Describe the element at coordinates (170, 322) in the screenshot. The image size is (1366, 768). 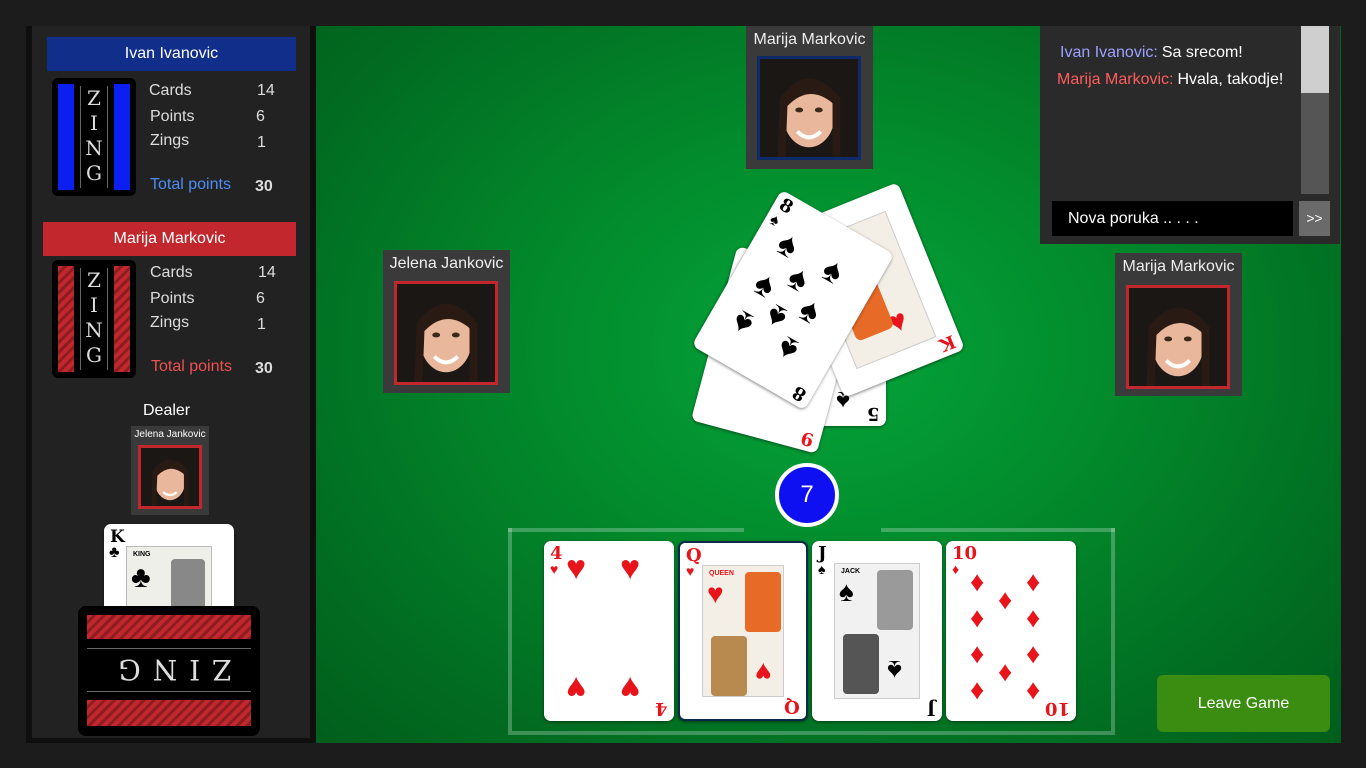
I see `team-2-zings-label: Zings` at that location.